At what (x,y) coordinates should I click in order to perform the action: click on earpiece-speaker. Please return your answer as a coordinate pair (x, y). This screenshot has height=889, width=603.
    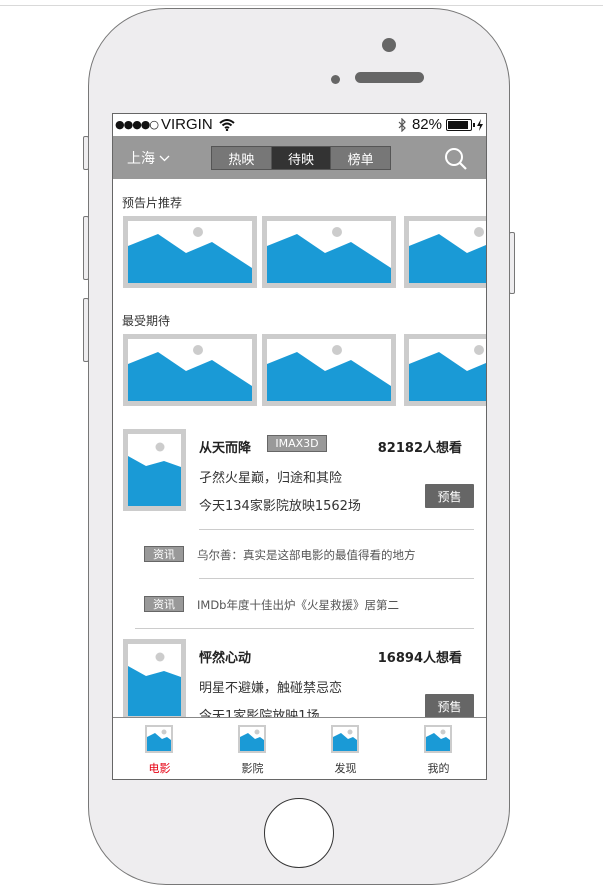
    Looking at the image, I should click on (389, 77).